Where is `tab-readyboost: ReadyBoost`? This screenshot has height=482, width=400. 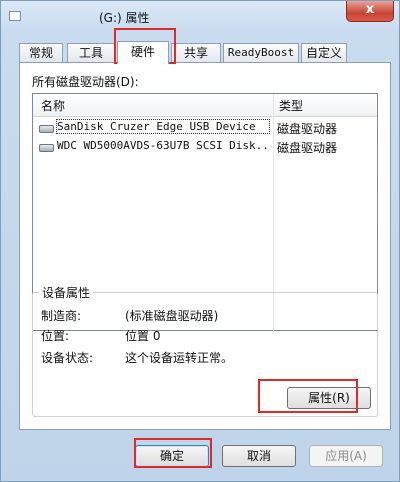
tab-readyboost: ReadyBoost is located at coordinates (261, 52).